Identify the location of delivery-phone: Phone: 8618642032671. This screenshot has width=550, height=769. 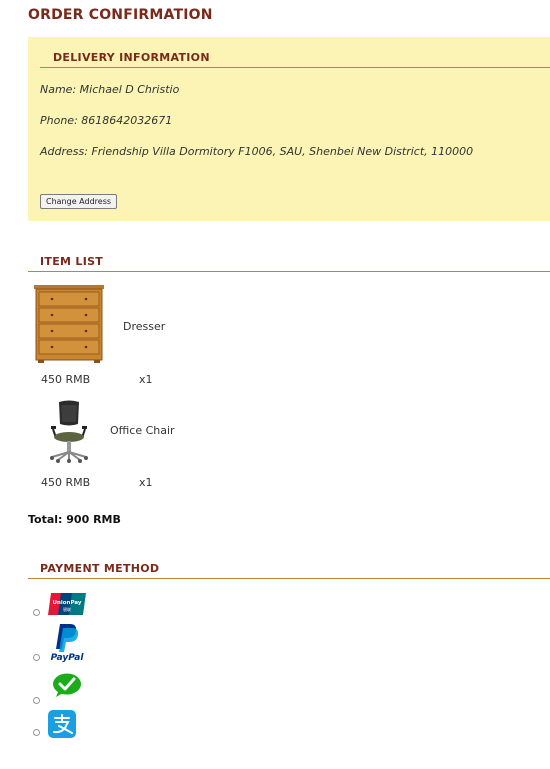
(106, 120).